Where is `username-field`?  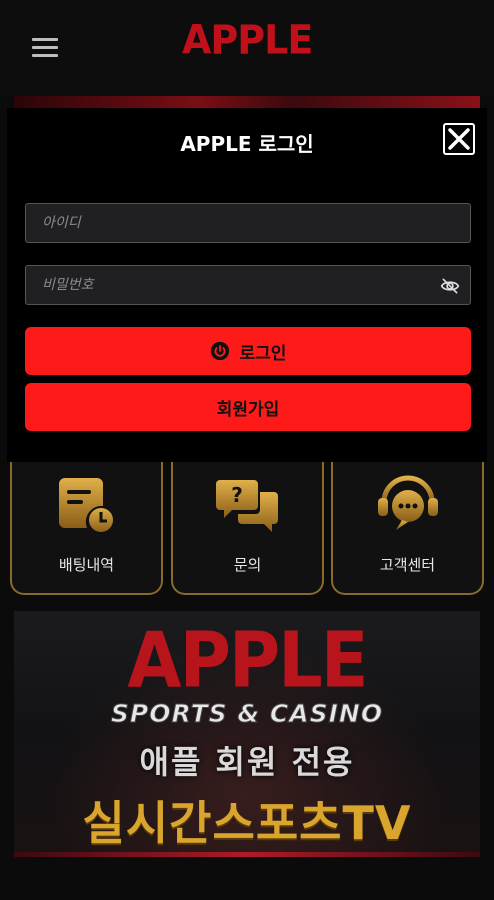
username-field is located at coordinates (248, 223).